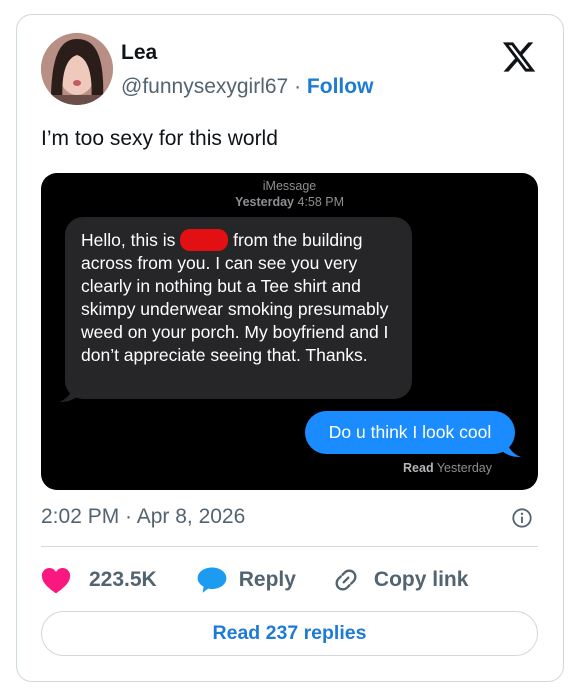 Image resolution: width=582 pixels, height=696 pixels. I want to click on info-icon, so click(522, 518).